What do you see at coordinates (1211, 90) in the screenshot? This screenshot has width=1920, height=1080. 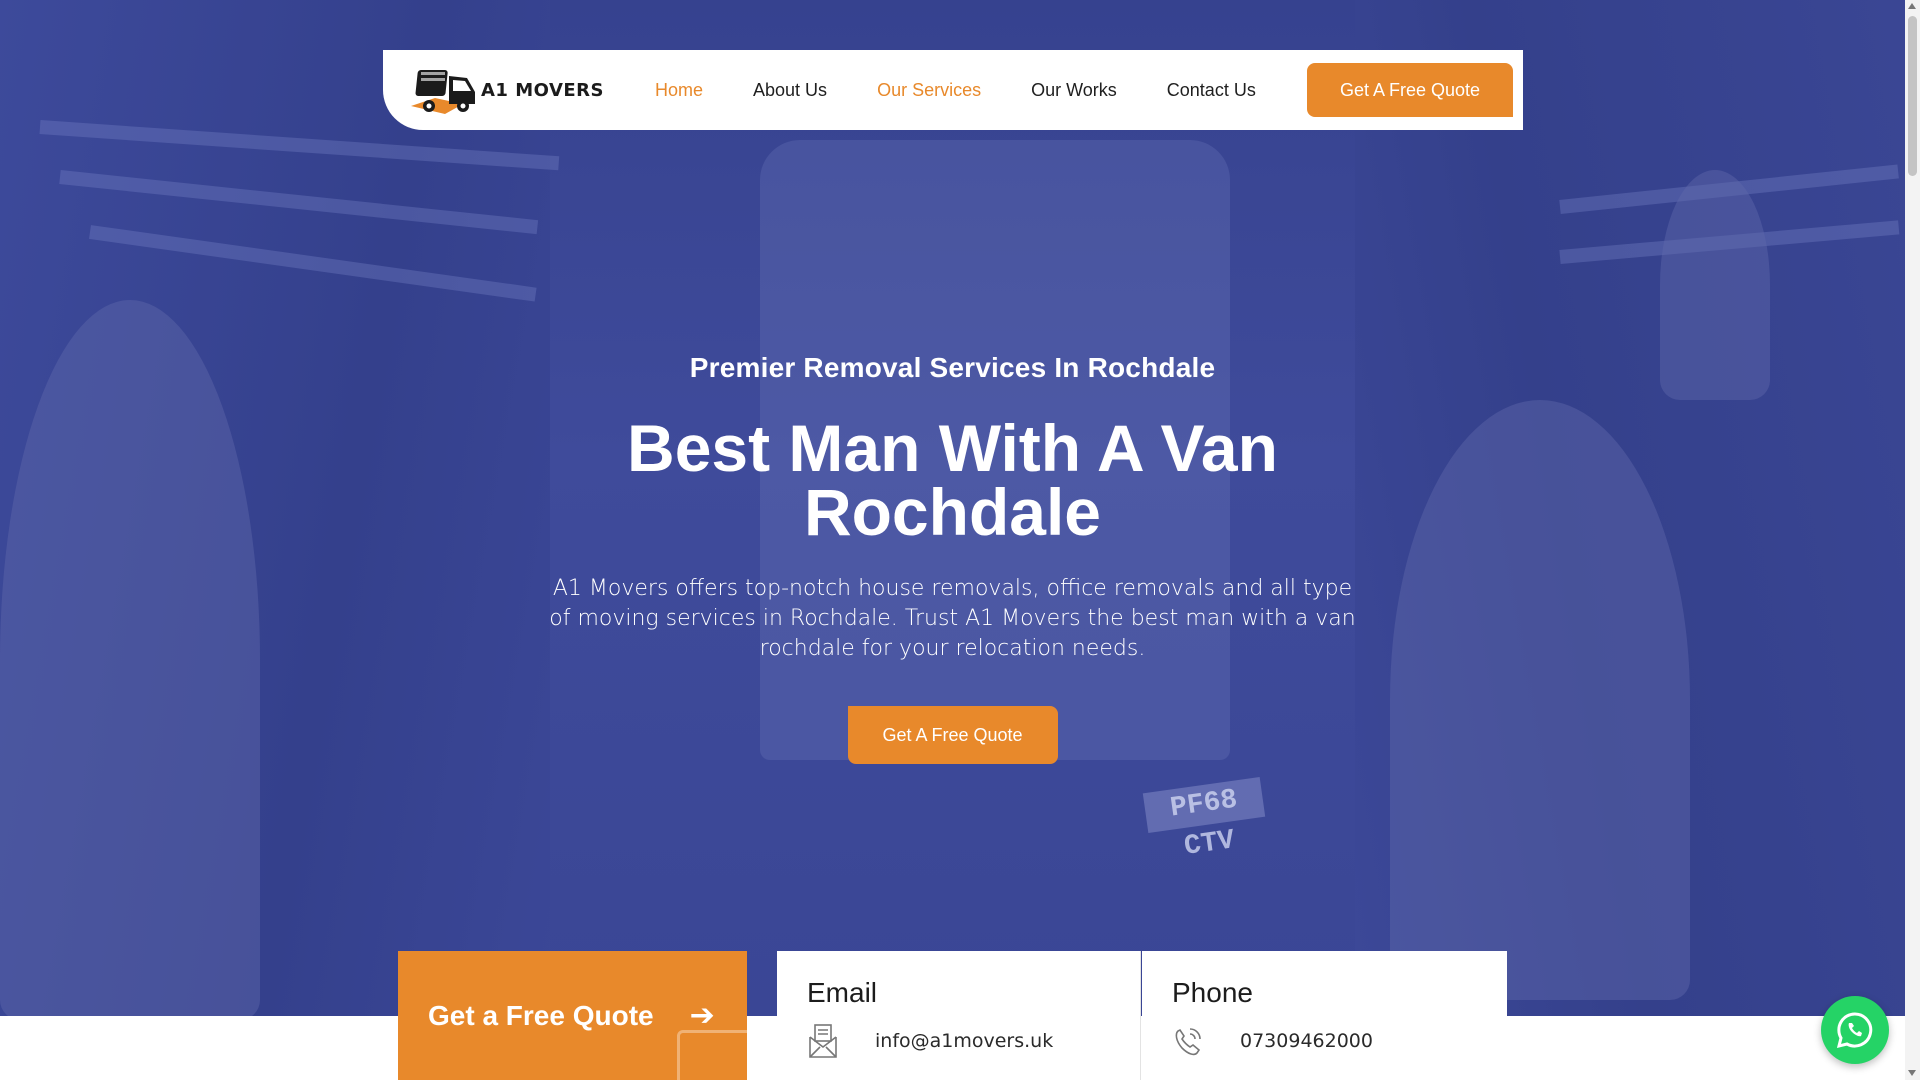 I see `nav-item-contact-us: Contact Us` at bounding box center [1211, 90].